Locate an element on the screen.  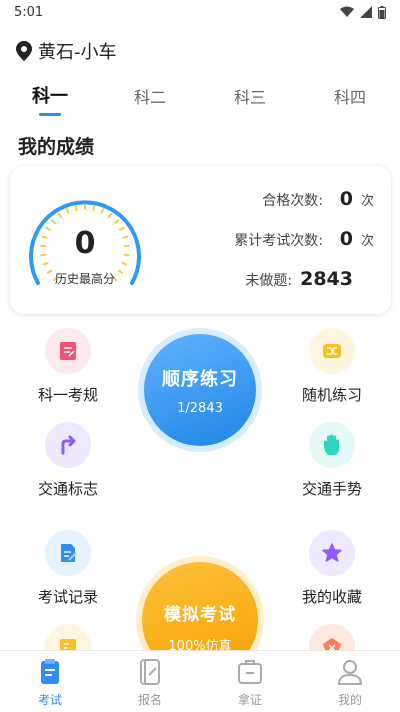
sequential-practice-button: 顺序练习 1/2843 is located at coordinates (200, 390).